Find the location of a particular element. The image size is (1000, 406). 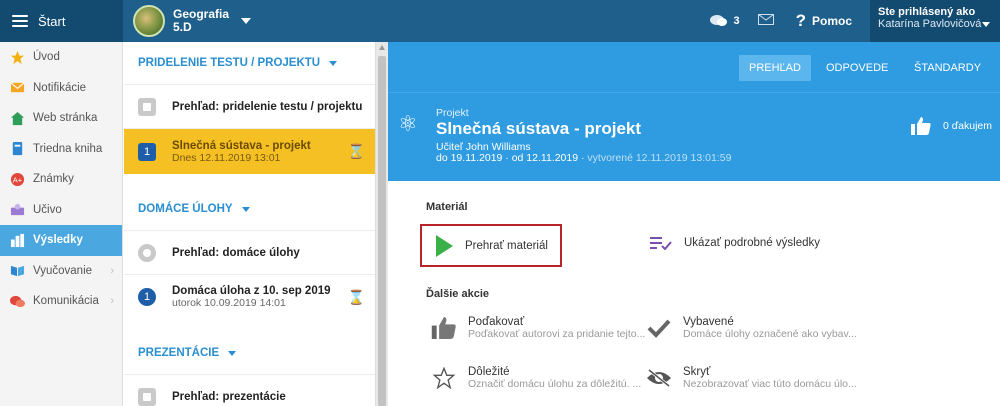

scroll-up-arrow is located at coordinates (382, 47).